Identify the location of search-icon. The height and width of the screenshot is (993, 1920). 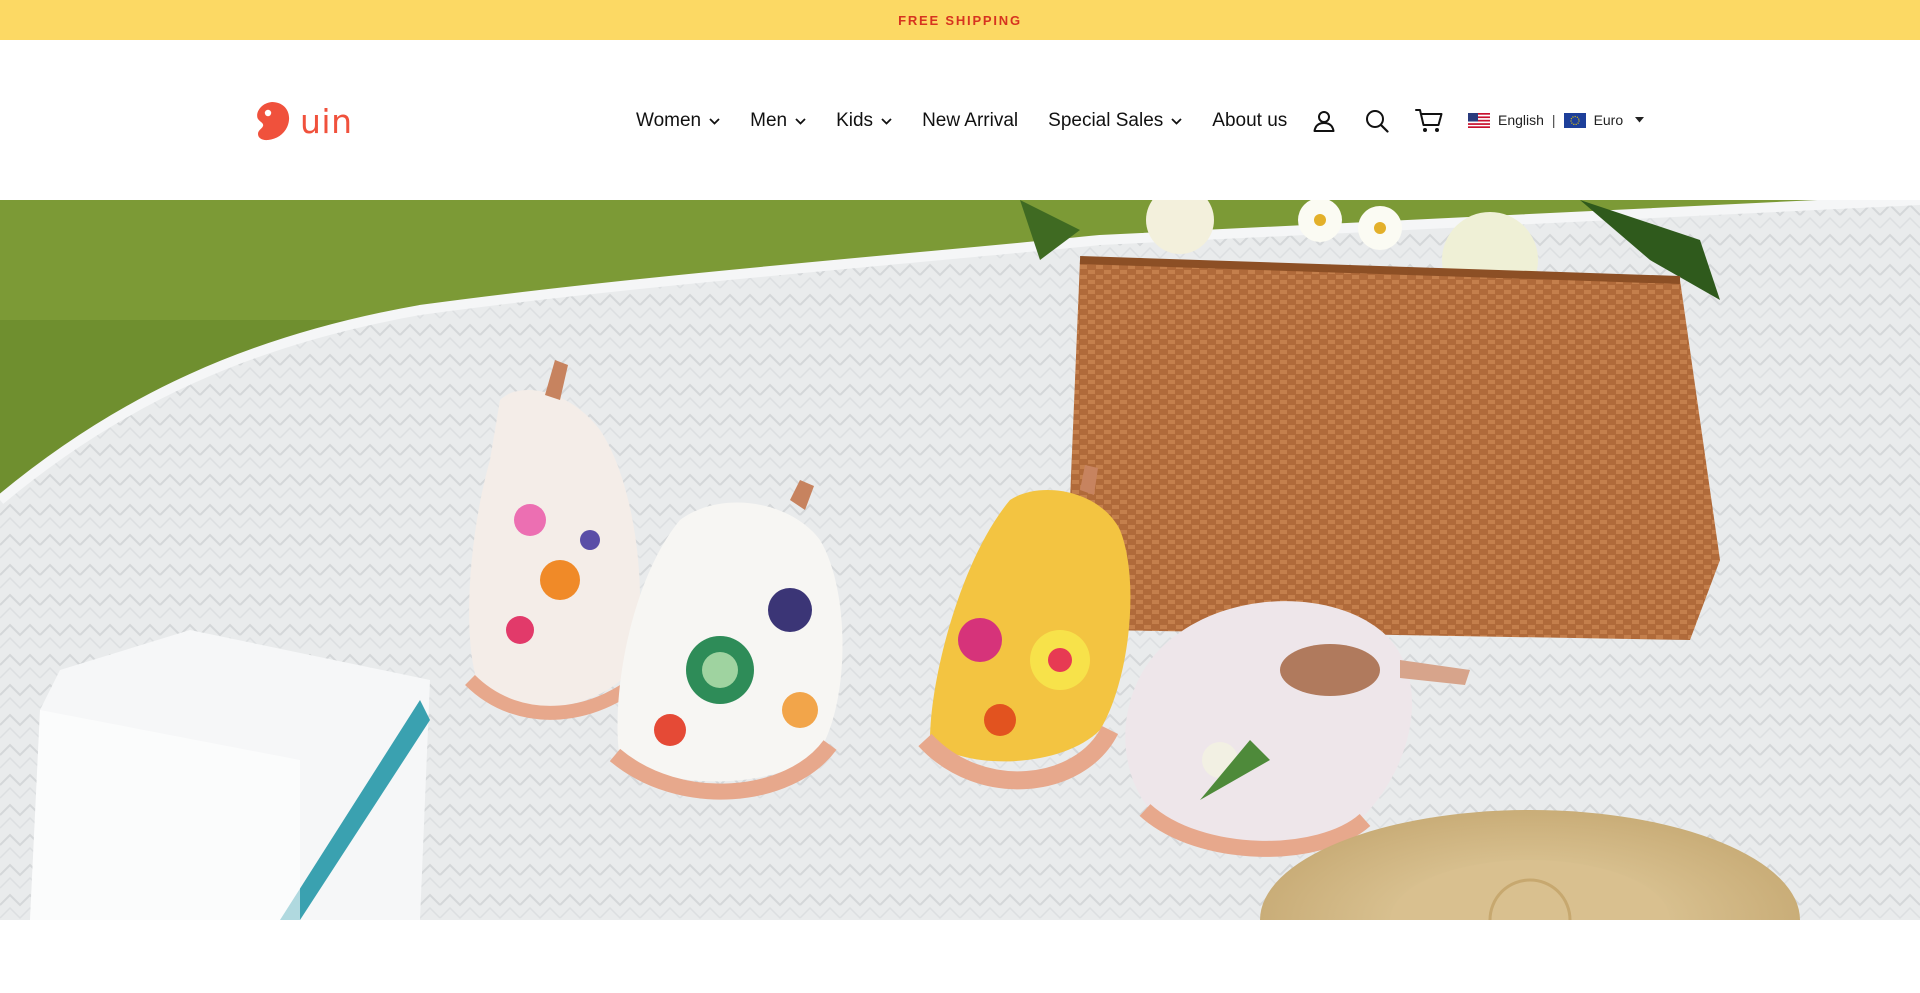
(1377, 121).